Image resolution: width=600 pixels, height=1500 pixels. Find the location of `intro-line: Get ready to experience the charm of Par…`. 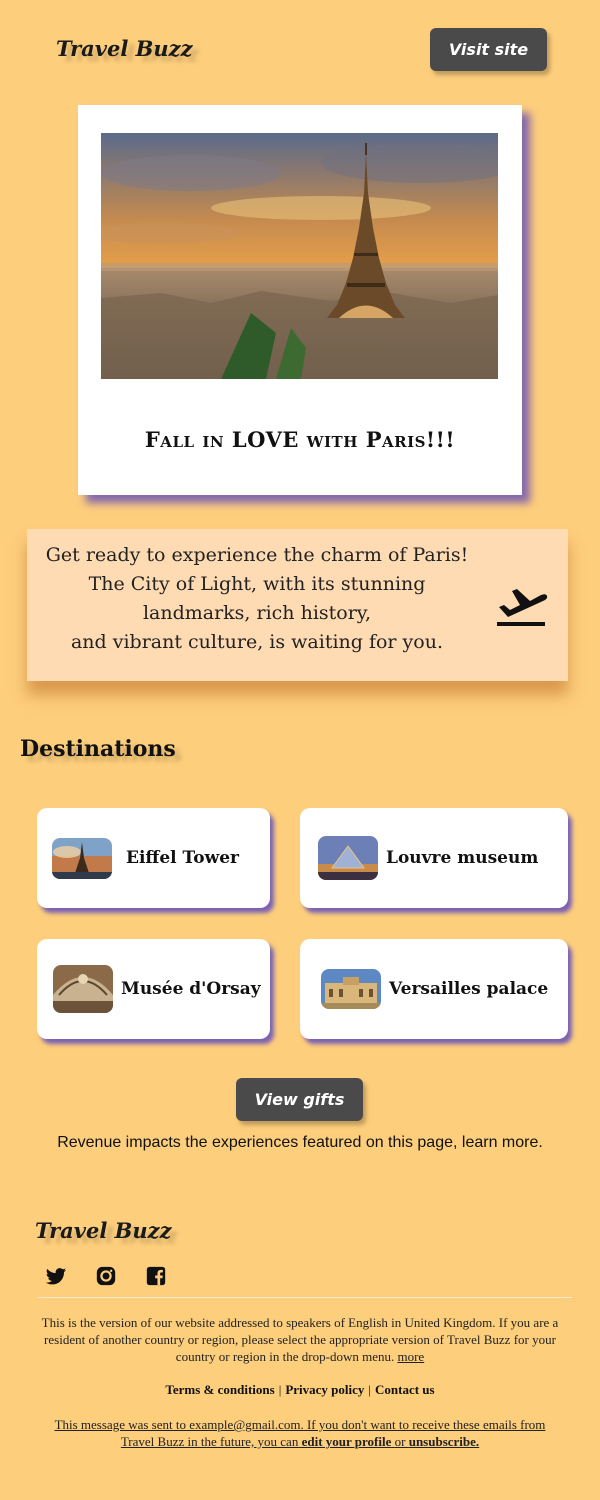

intro-line: Get ready to experience the charm of Par… is located at coordinates (257, 555).